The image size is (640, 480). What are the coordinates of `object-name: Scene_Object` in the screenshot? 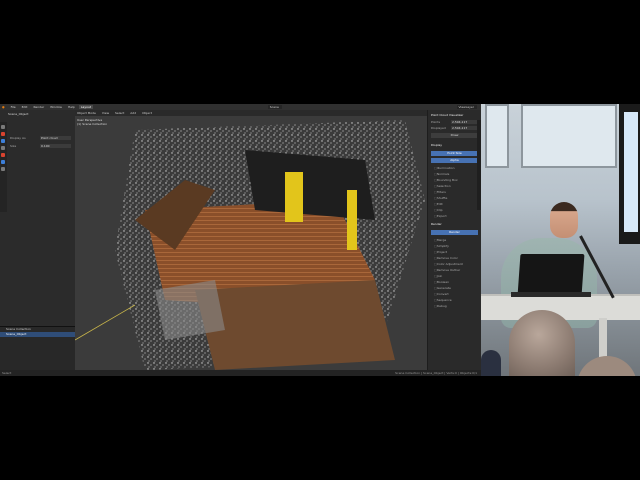 It's located at (18, 114).